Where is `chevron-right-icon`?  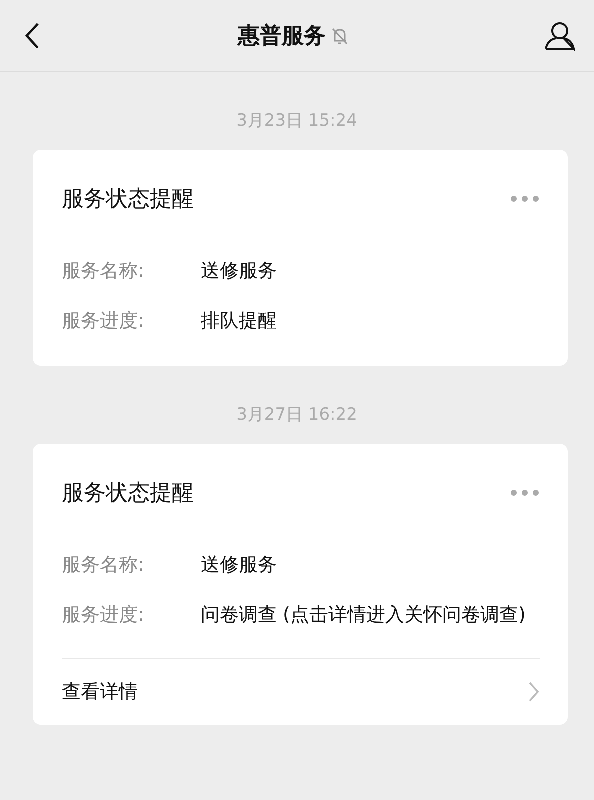 chevron-right-icon is located at coordinates (534, 692).